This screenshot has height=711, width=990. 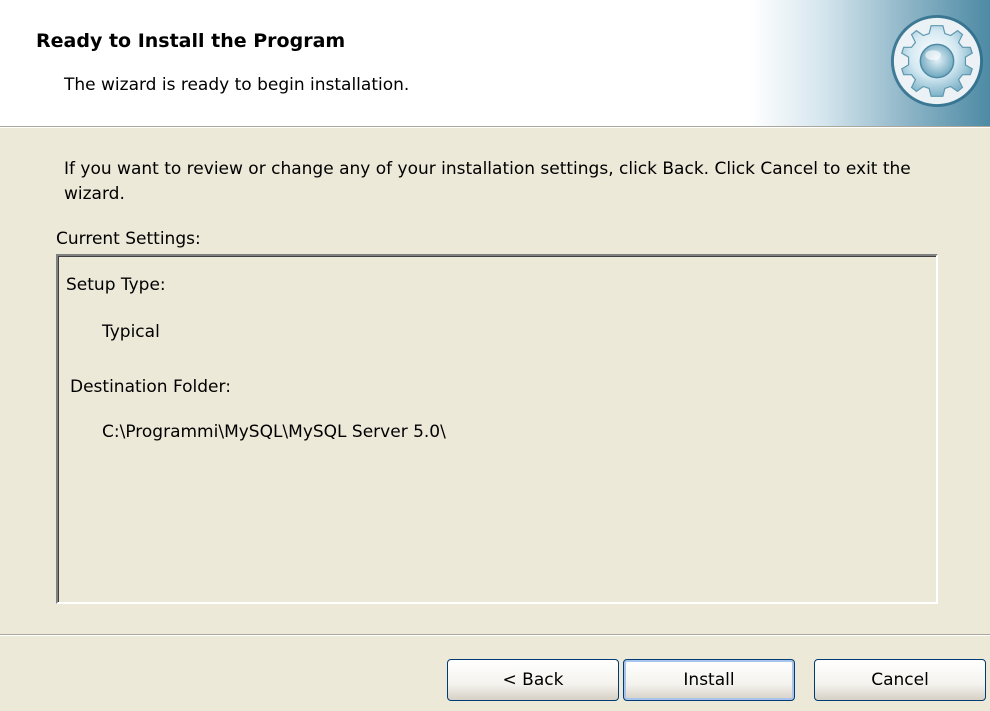 I want to click on header-separator, so click(x=495, y=127).